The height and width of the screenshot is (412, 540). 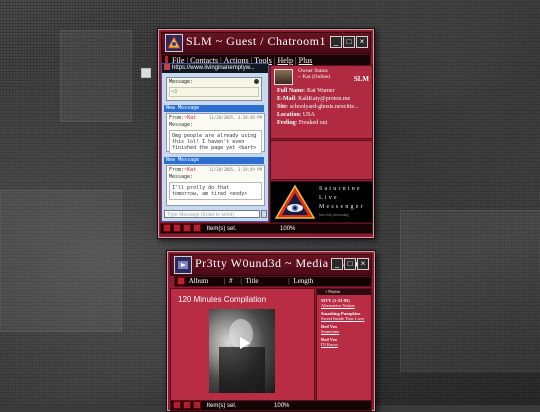 What do you see at coordinates (314, 77) in the screenshot?
I see `status-value: ~ Kat (Online)` at bounding box center [314, 77].